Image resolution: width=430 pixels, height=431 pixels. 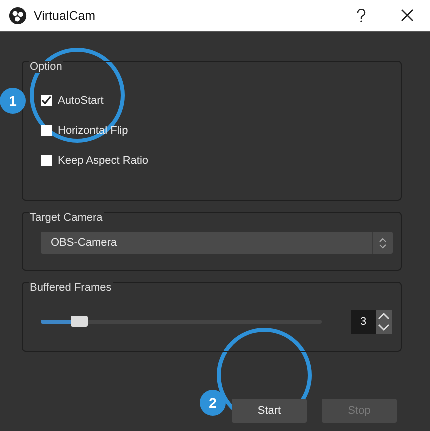 I want to click on group-title: Target Camera, so click(x=66, y=218).